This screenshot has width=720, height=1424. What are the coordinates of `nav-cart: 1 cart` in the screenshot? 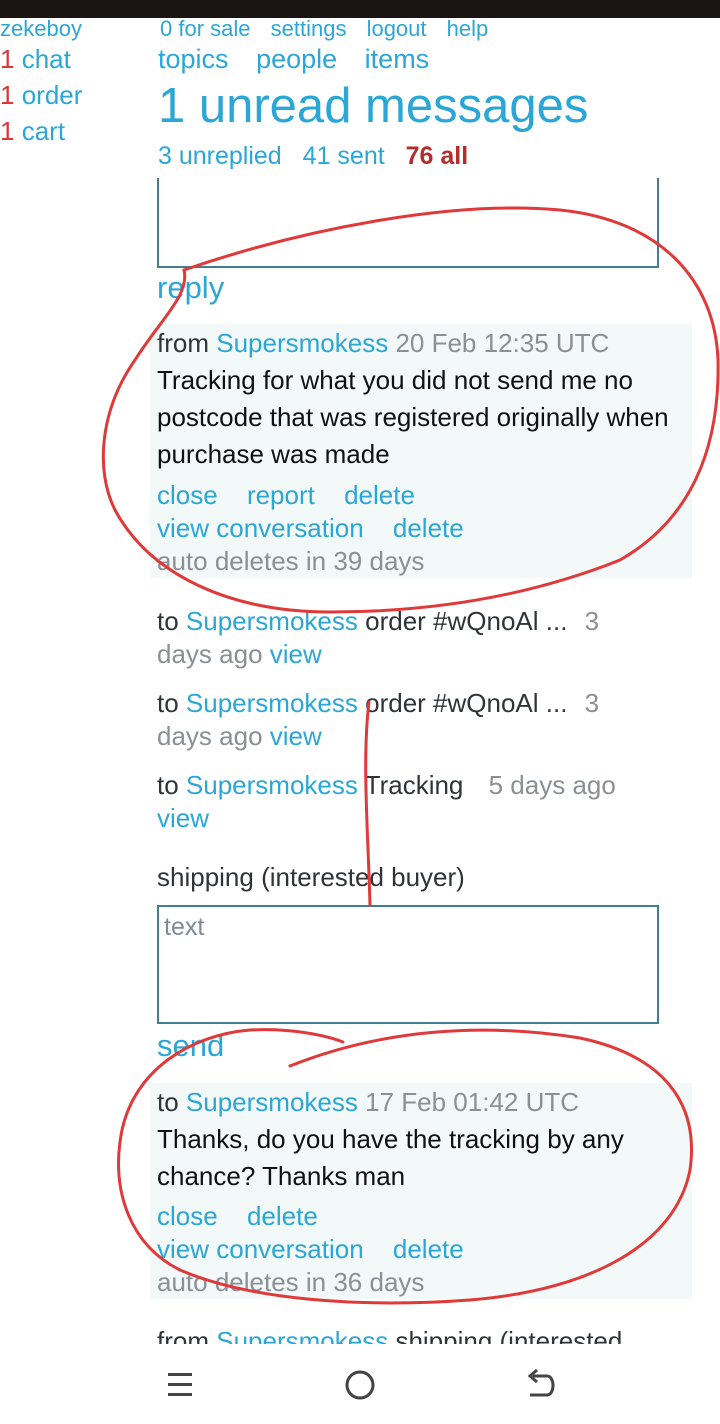 It's located at (32, 131).